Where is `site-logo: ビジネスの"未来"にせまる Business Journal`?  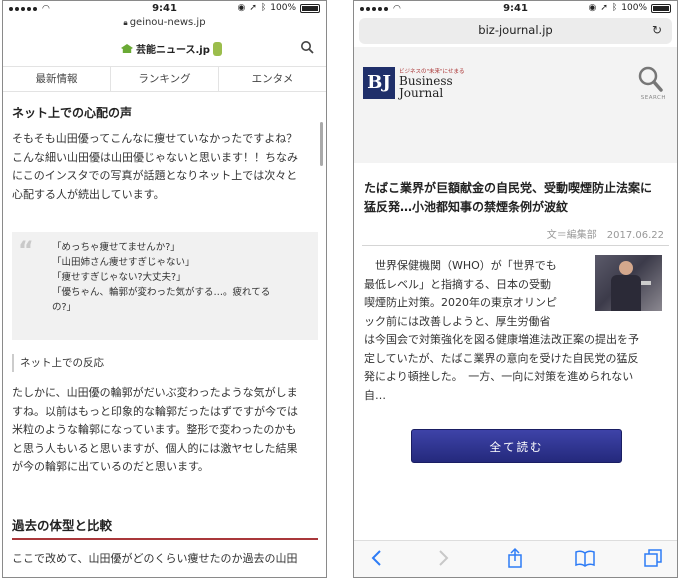
site-logo: ビジネスの"未来"にせまる Business Journal is located at coordinates (434, 83).